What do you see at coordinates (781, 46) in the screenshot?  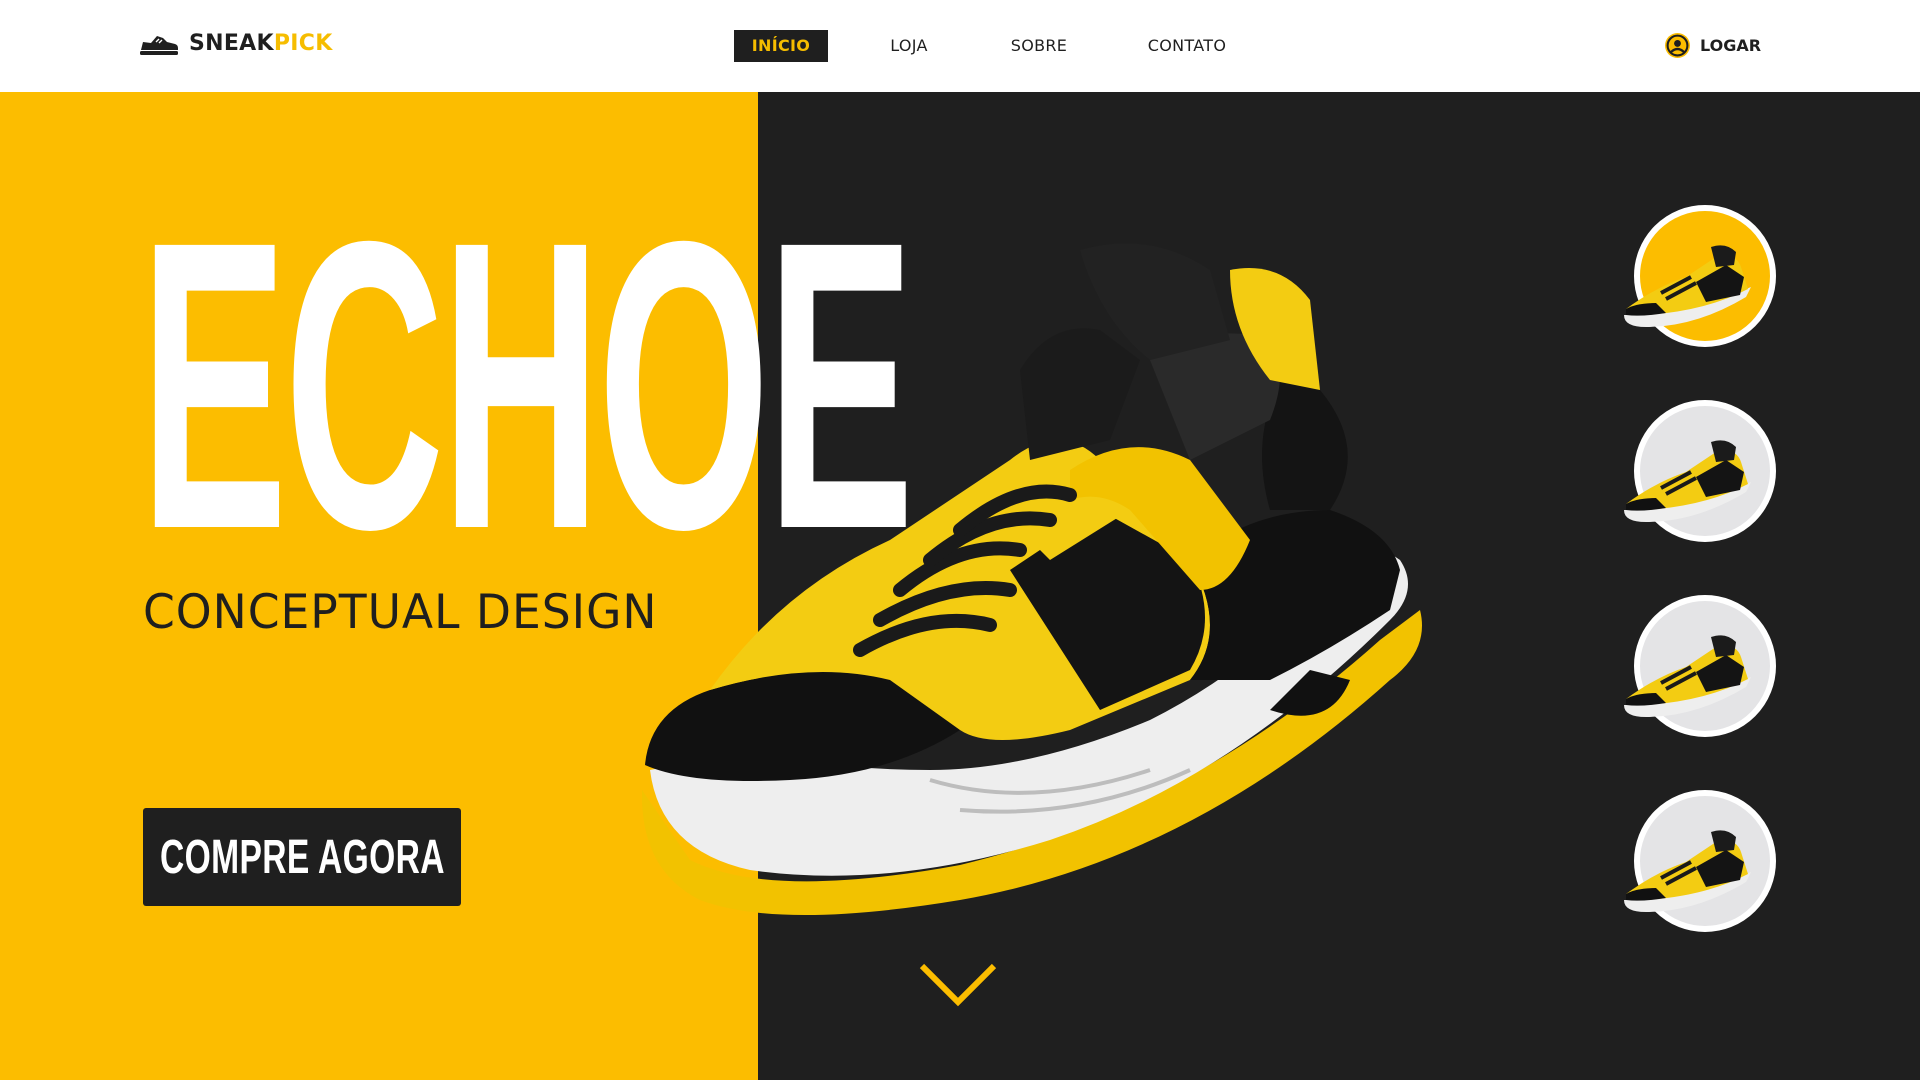 I see `nav-item-inicio: INÍCIO` at bounding box center [781, 46].